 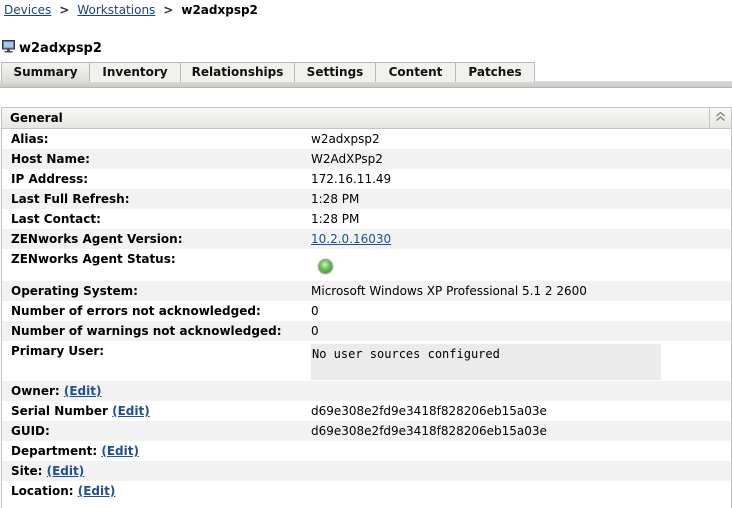 I want to click on serial-number-label: Serial Number (Edit), so click(x=80, y=411).